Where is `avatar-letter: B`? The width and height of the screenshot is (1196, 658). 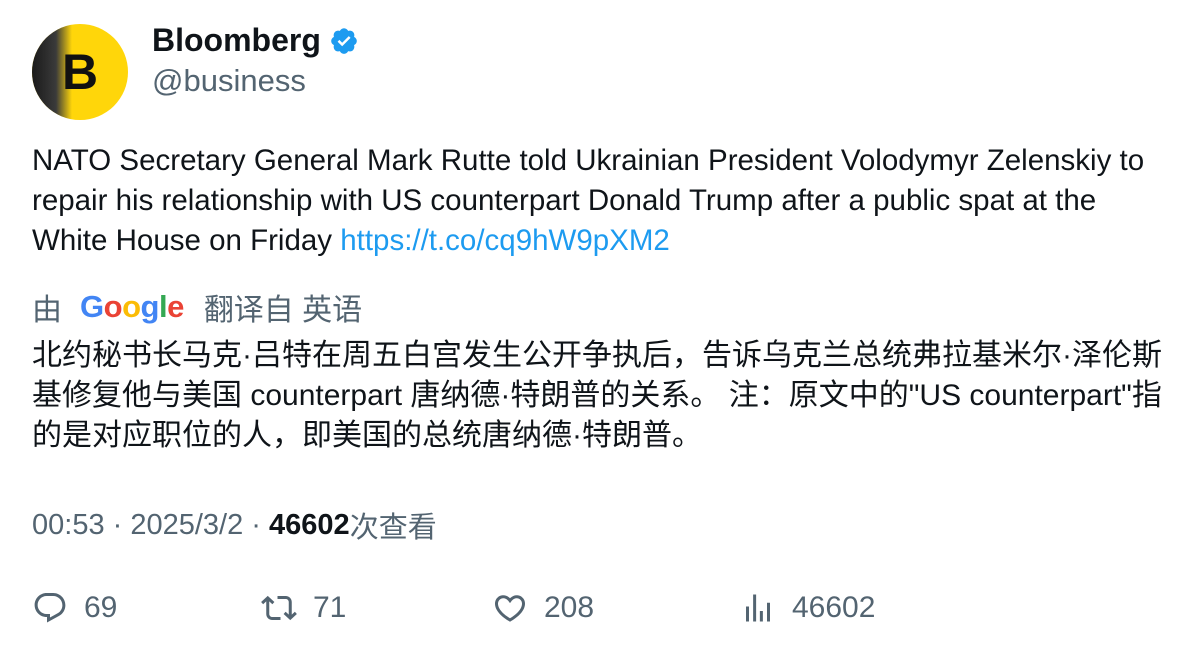
avatar-letter: B is located at coordinates (80, 72).